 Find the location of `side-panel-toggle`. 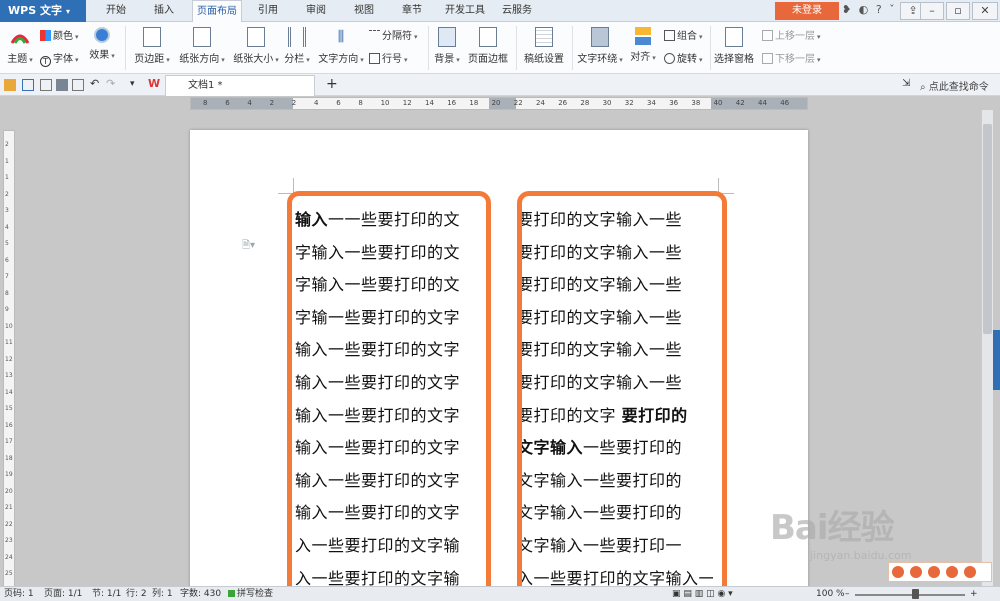

side-panel-toggle is located at coordinates (996, 360).